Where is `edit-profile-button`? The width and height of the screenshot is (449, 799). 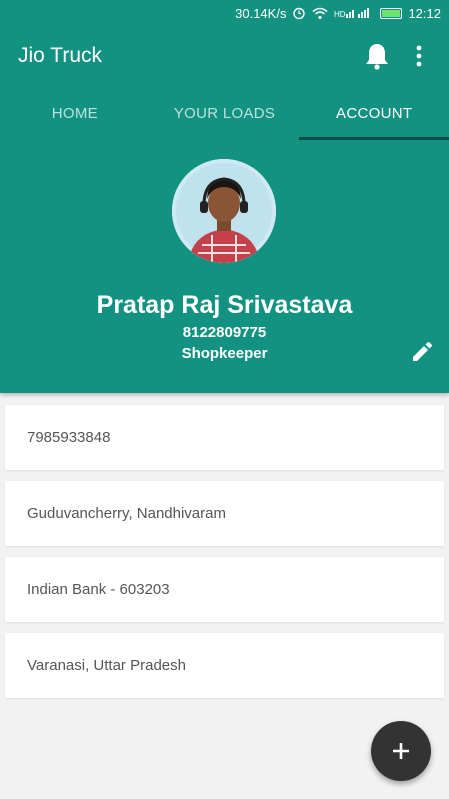
edit-profile-button is located at coordinates (422, 352).